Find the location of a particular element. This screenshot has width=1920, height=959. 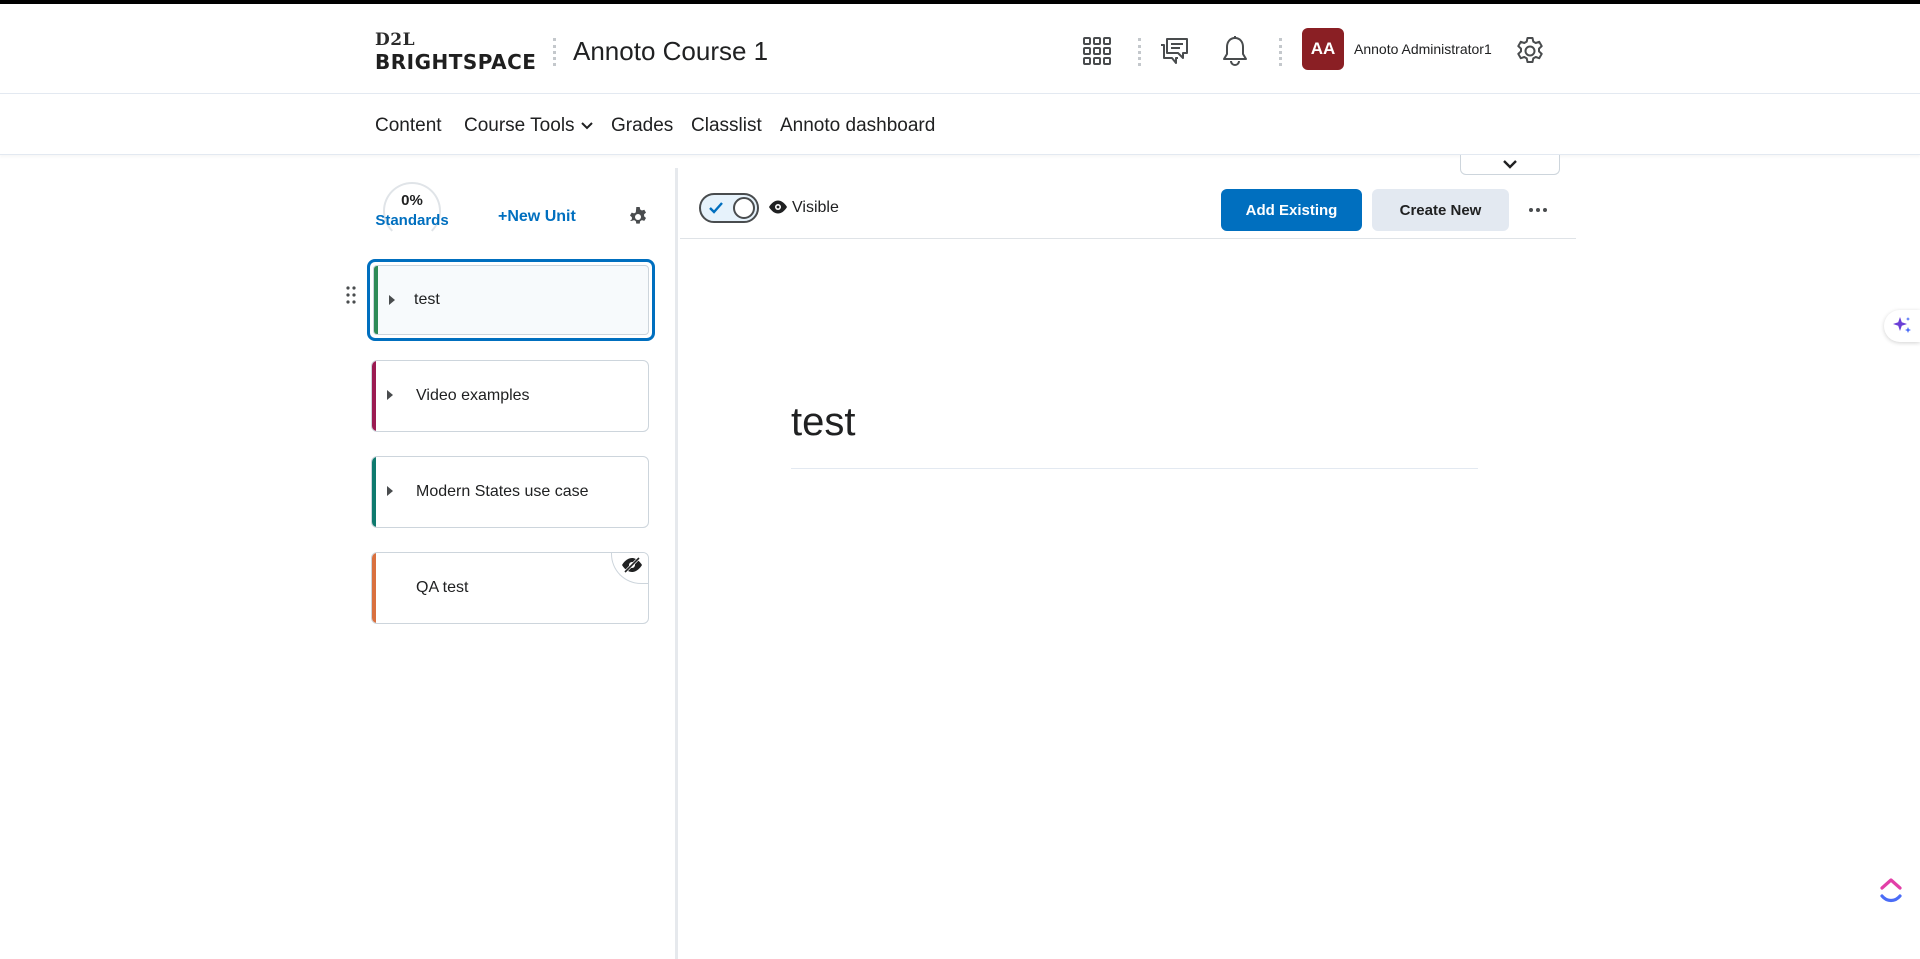

logo-brightspace-text: BRIGHTSPACE is located at coordinates (456, 62).